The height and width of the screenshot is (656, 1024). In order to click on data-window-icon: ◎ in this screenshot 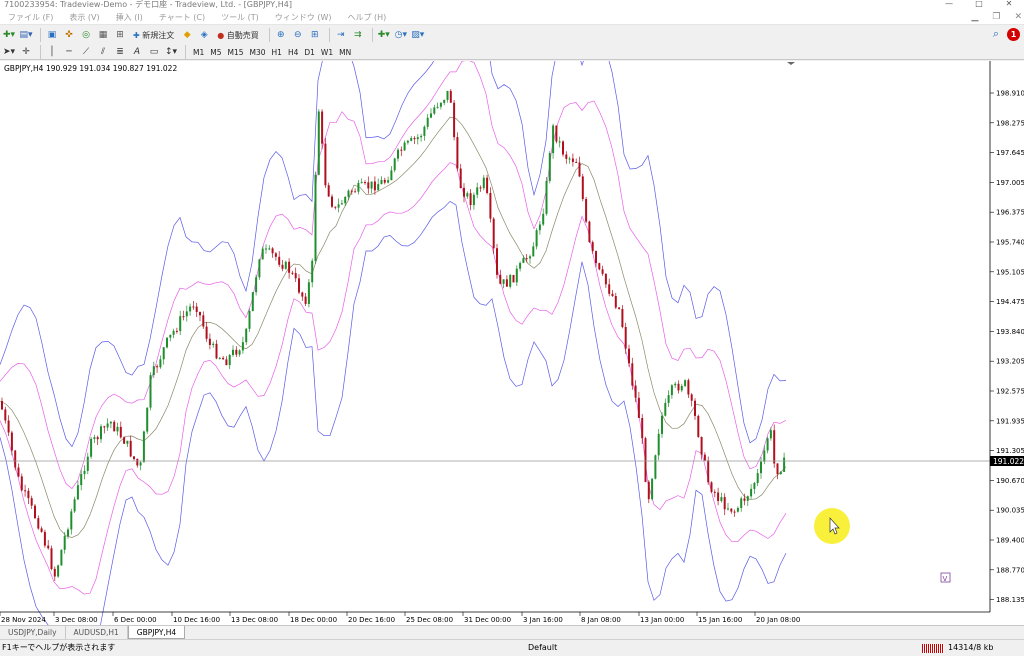, I will do `click(86, 35)`.